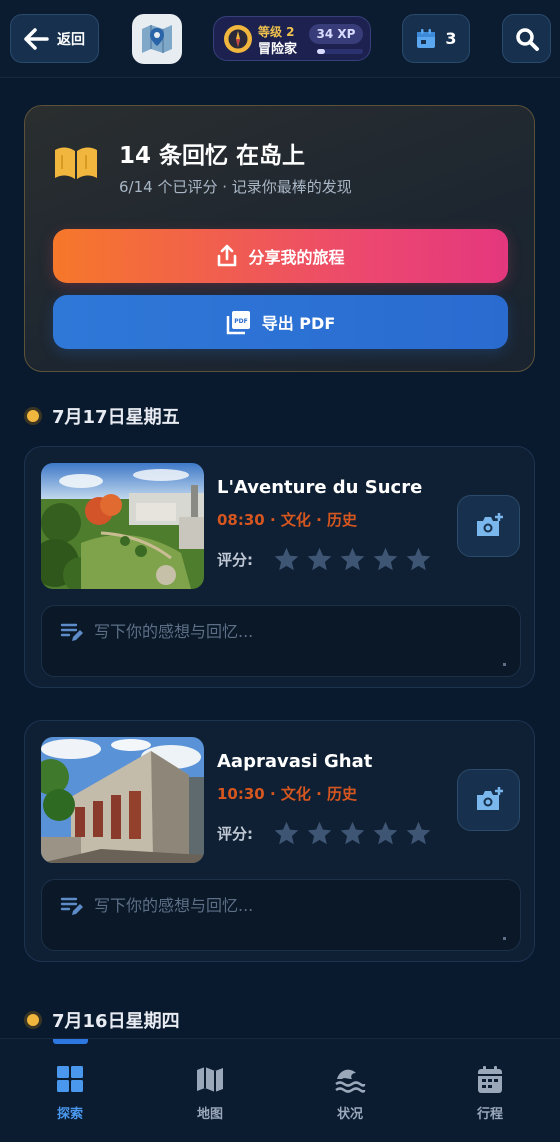 This screenshot has height=1142, width=560. What do you see at coordinates (350, 1093) in the screenshot?
I see `nav-item-conditions: 状况` at bounding box center [350, 1093].